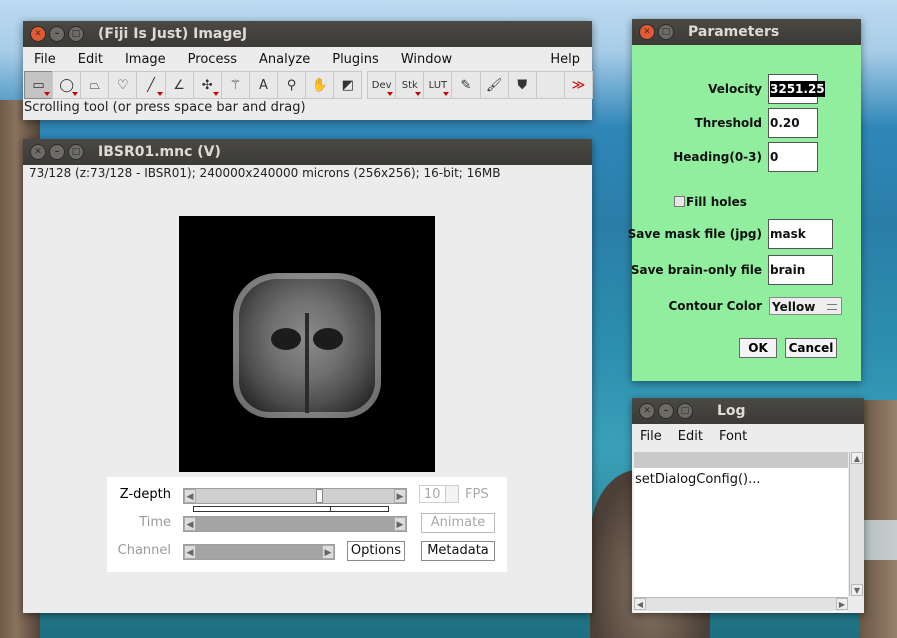 This screenshot has width=897, height=638. I want to click on heading-field: 0, so click(793, 157).